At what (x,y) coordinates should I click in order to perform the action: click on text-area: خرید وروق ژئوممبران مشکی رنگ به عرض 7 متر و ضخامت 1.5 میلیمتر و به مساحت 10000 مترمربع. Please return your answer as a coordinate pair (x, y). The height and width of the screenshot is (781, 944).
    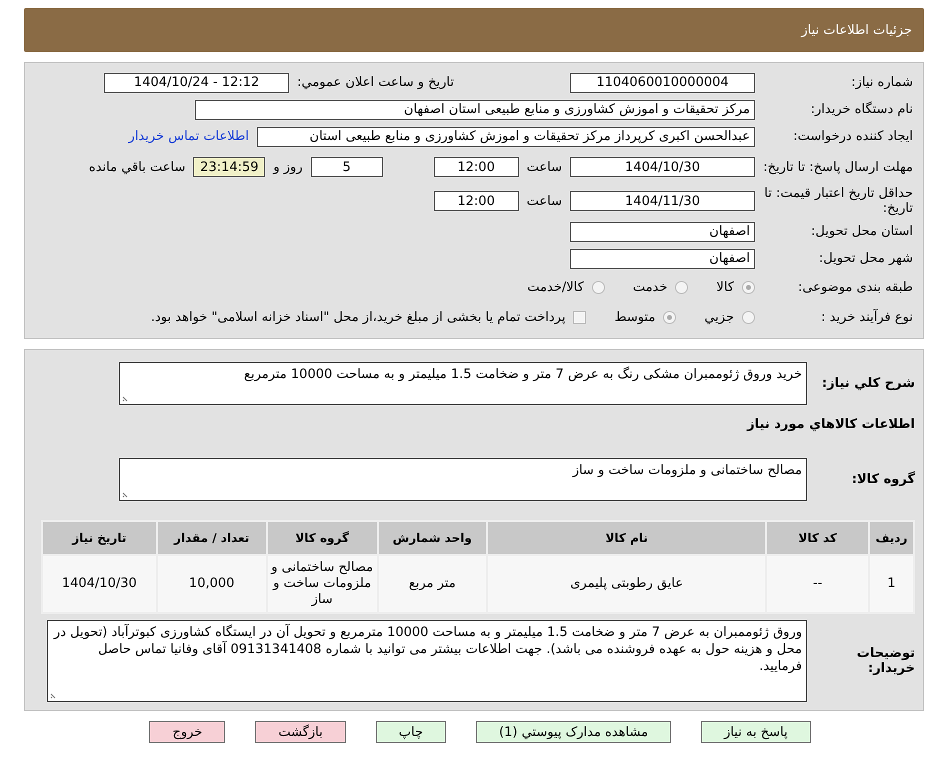
    Looking at the image, I should click on (463, 383).